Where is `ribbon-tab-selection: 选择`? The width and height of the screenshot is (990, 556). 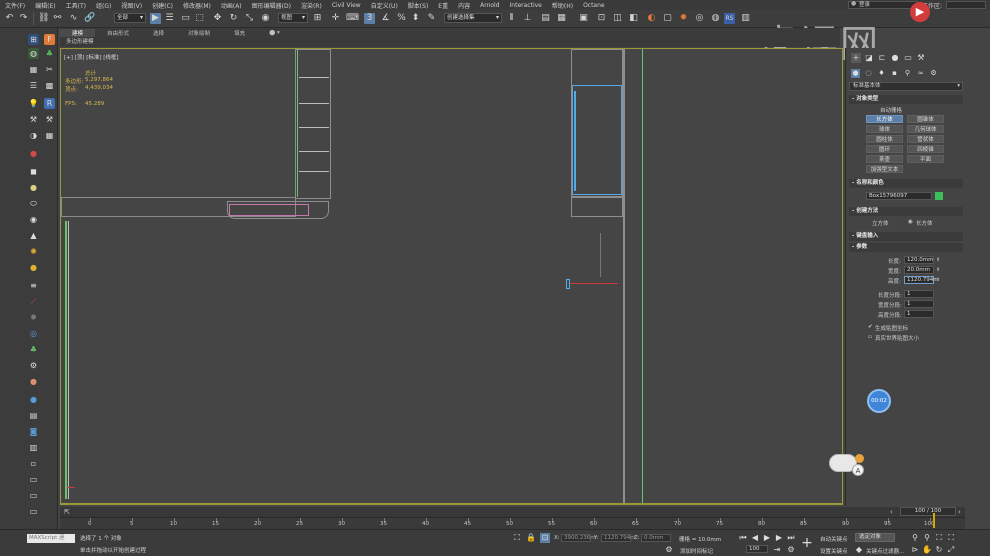
ribbon-tab-selection: 选择 is located at coordinates (158, 33).